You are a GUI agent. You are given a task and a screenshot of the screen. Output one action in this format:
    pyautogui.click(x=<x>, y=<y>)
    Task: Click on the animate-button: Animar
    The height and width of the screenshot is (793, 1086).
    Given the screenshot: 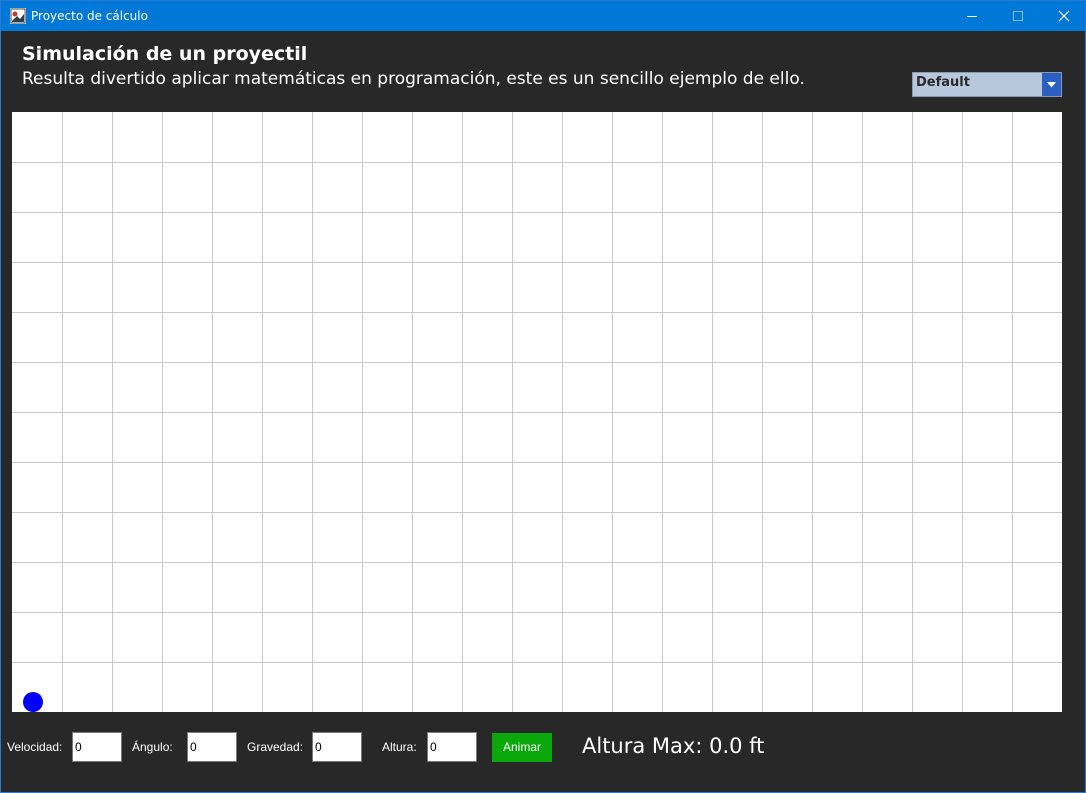 What is the action you would take?
    pyautogui.click(x=522, y=747)
    